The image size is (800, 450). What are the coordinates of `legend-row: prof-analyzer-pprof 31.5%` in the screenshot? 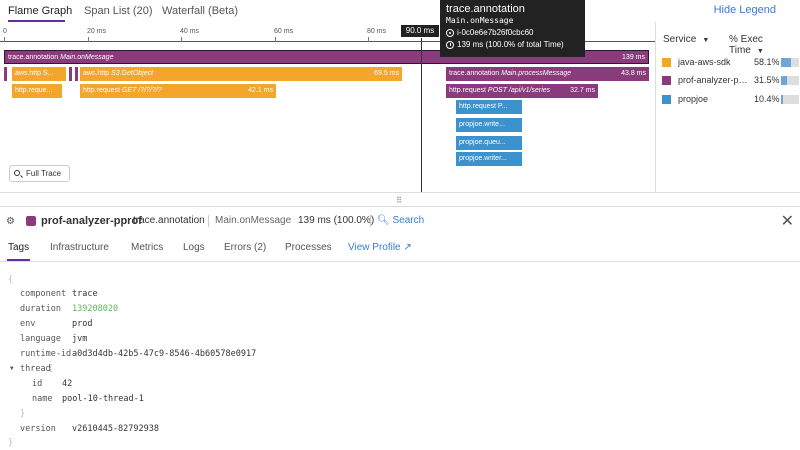 It's located at (730, 81).